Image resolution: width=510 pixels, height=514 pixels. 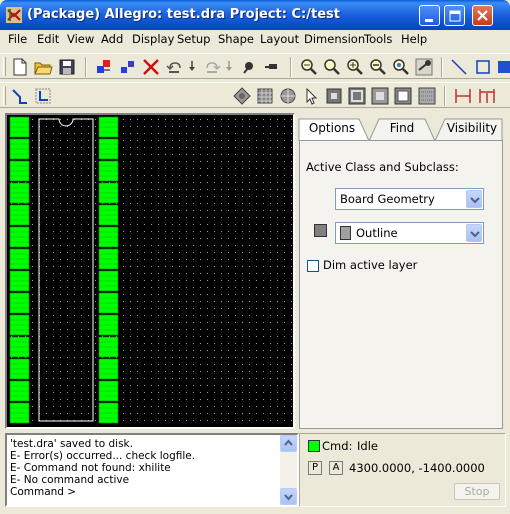 What do you see at coordinates (402, 129) in the screenshot?
I see `tab-find: Find` at bounding box center [402, 129].